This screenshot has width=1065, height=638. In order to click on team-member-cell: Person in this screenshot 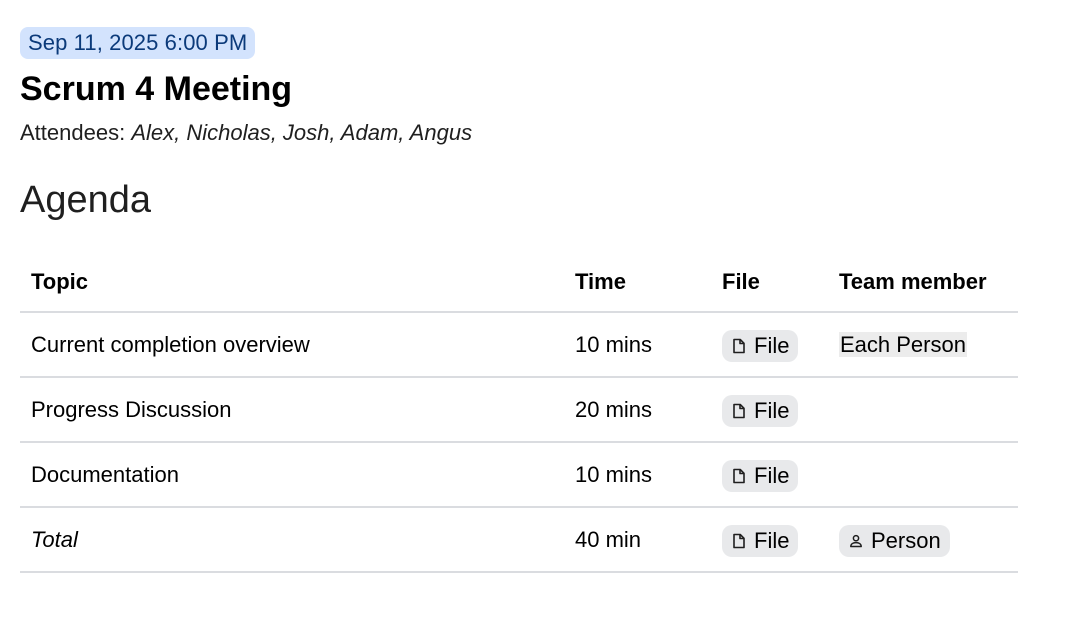, I will do `click(923, 539)`.